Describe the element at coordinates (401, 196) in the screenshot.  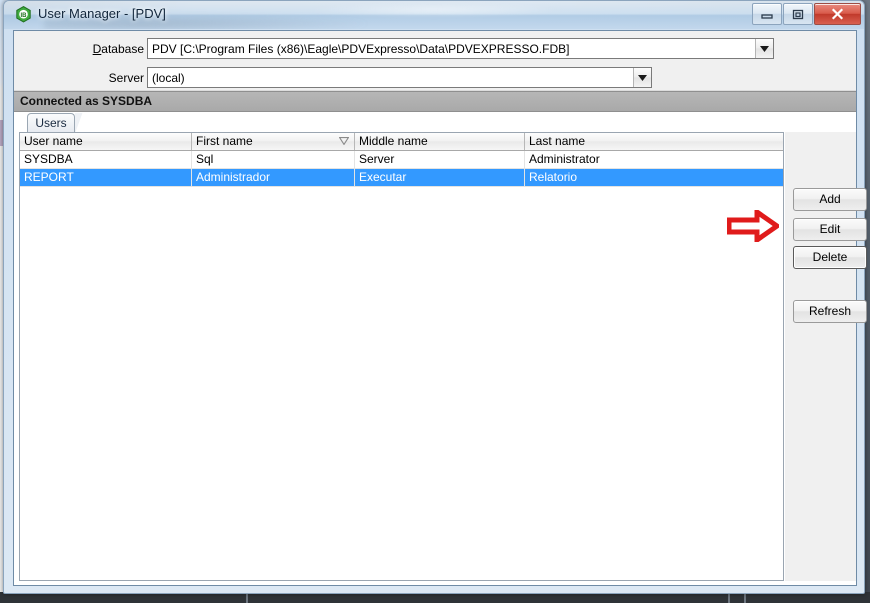
I see `grid-empty-area` at that location.